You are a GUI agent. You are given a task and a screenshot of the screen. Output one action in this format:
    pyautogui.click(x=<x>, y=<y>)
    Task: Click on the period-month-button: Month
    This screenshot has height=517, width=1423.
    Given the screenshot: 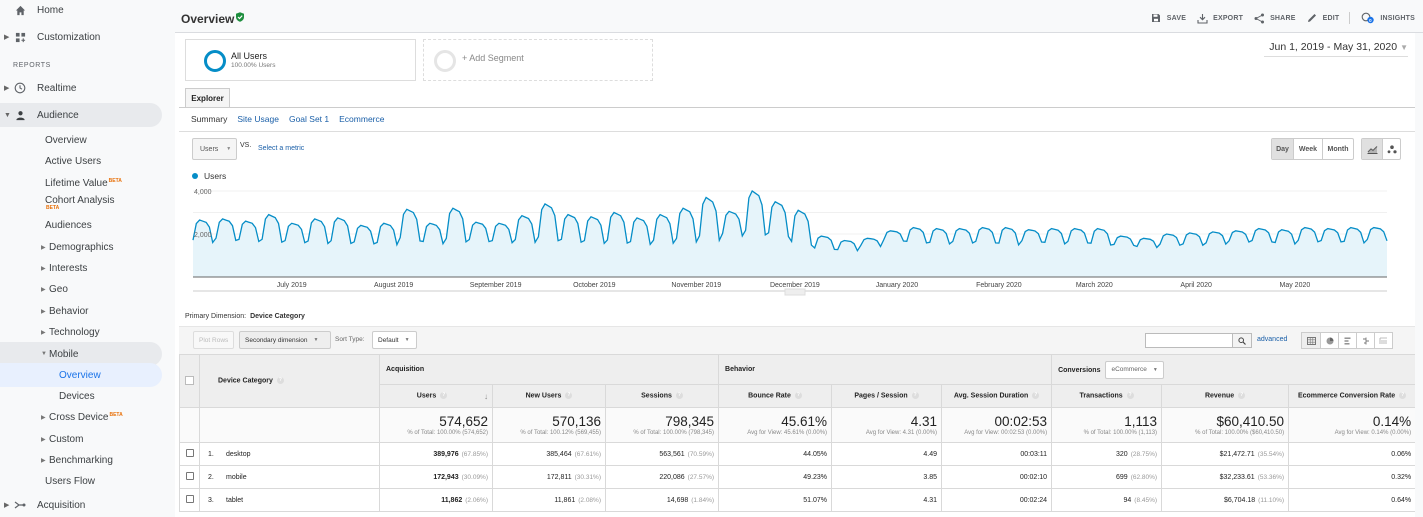 What is the action you would take?
    pyautogui.click(x=1337, y=149)
    